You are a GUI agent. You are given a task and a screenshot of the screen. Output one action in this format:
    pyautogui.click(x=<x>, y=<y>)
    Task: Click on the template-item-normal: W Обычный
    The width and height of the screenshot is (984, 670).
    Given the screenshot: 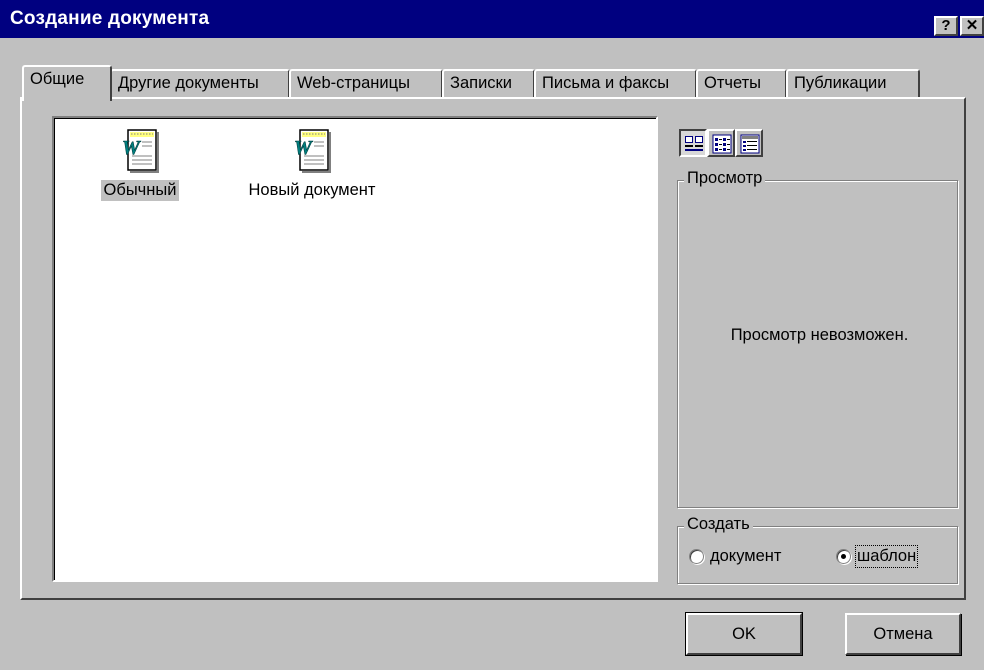 What is the action you would take?
    pyautogui.click(x=140, y=163)
    